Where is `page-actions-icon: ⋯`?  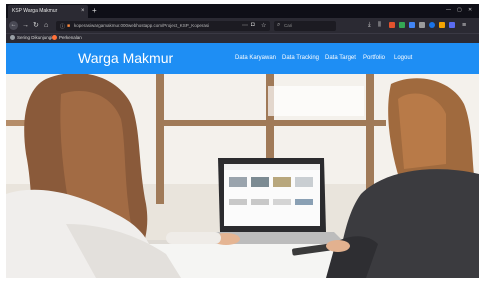 page-actions-icon: ⋯ is located at coordinates (245, 25).